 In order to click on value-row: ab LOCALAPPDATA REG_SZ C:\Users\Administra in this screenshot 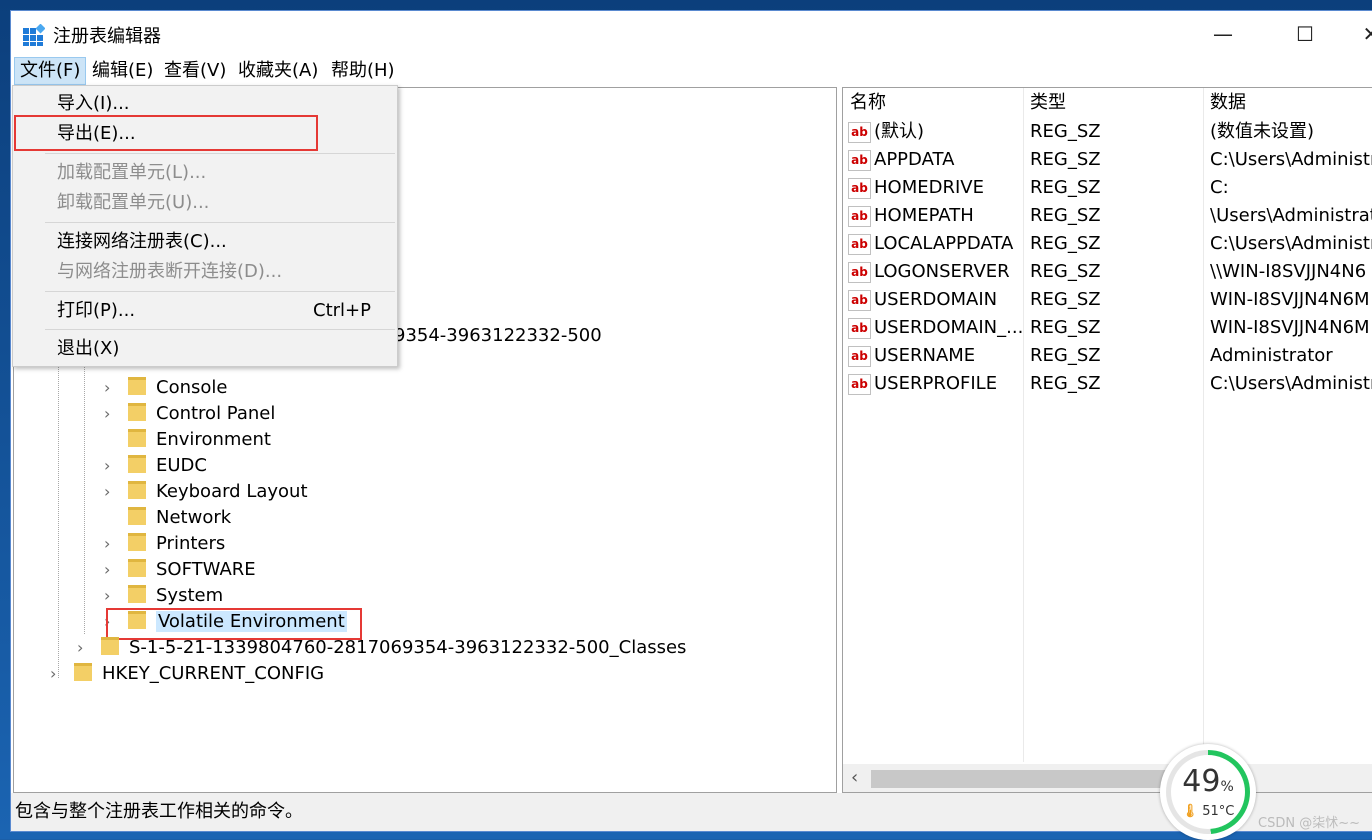, I will do `click(1107, 244)`.